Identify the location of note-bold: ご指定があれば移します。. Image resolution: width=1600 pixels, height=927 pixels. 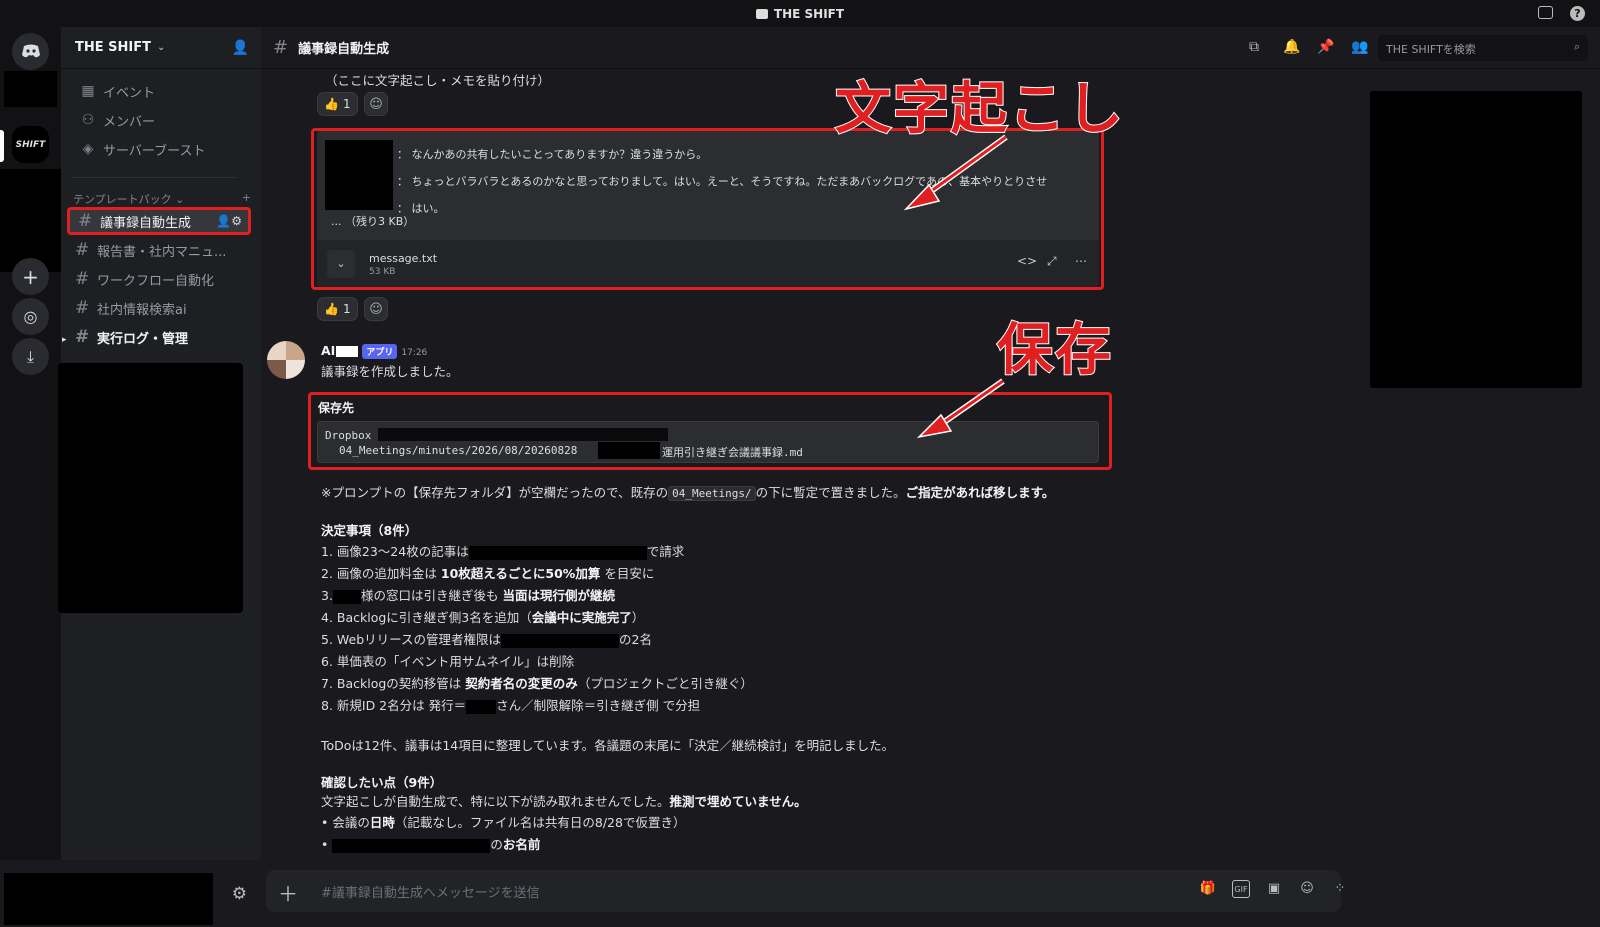
(980, 492).